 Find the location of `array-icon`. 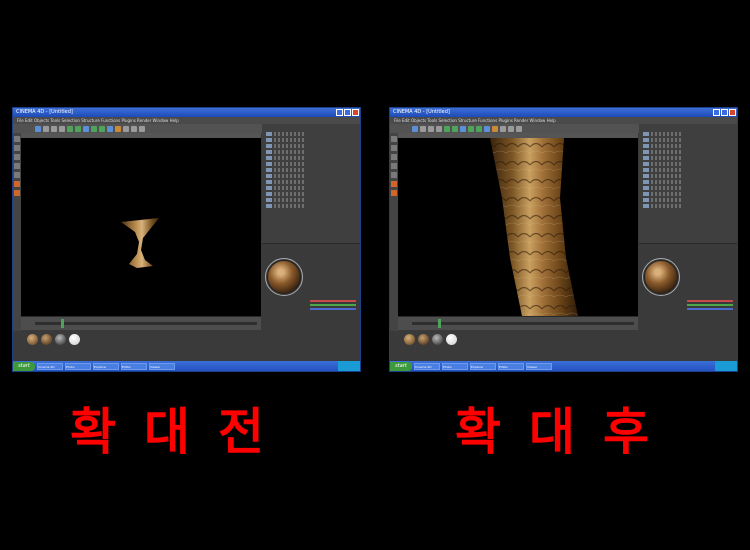

array-icon is located at coordinates (487, 128).